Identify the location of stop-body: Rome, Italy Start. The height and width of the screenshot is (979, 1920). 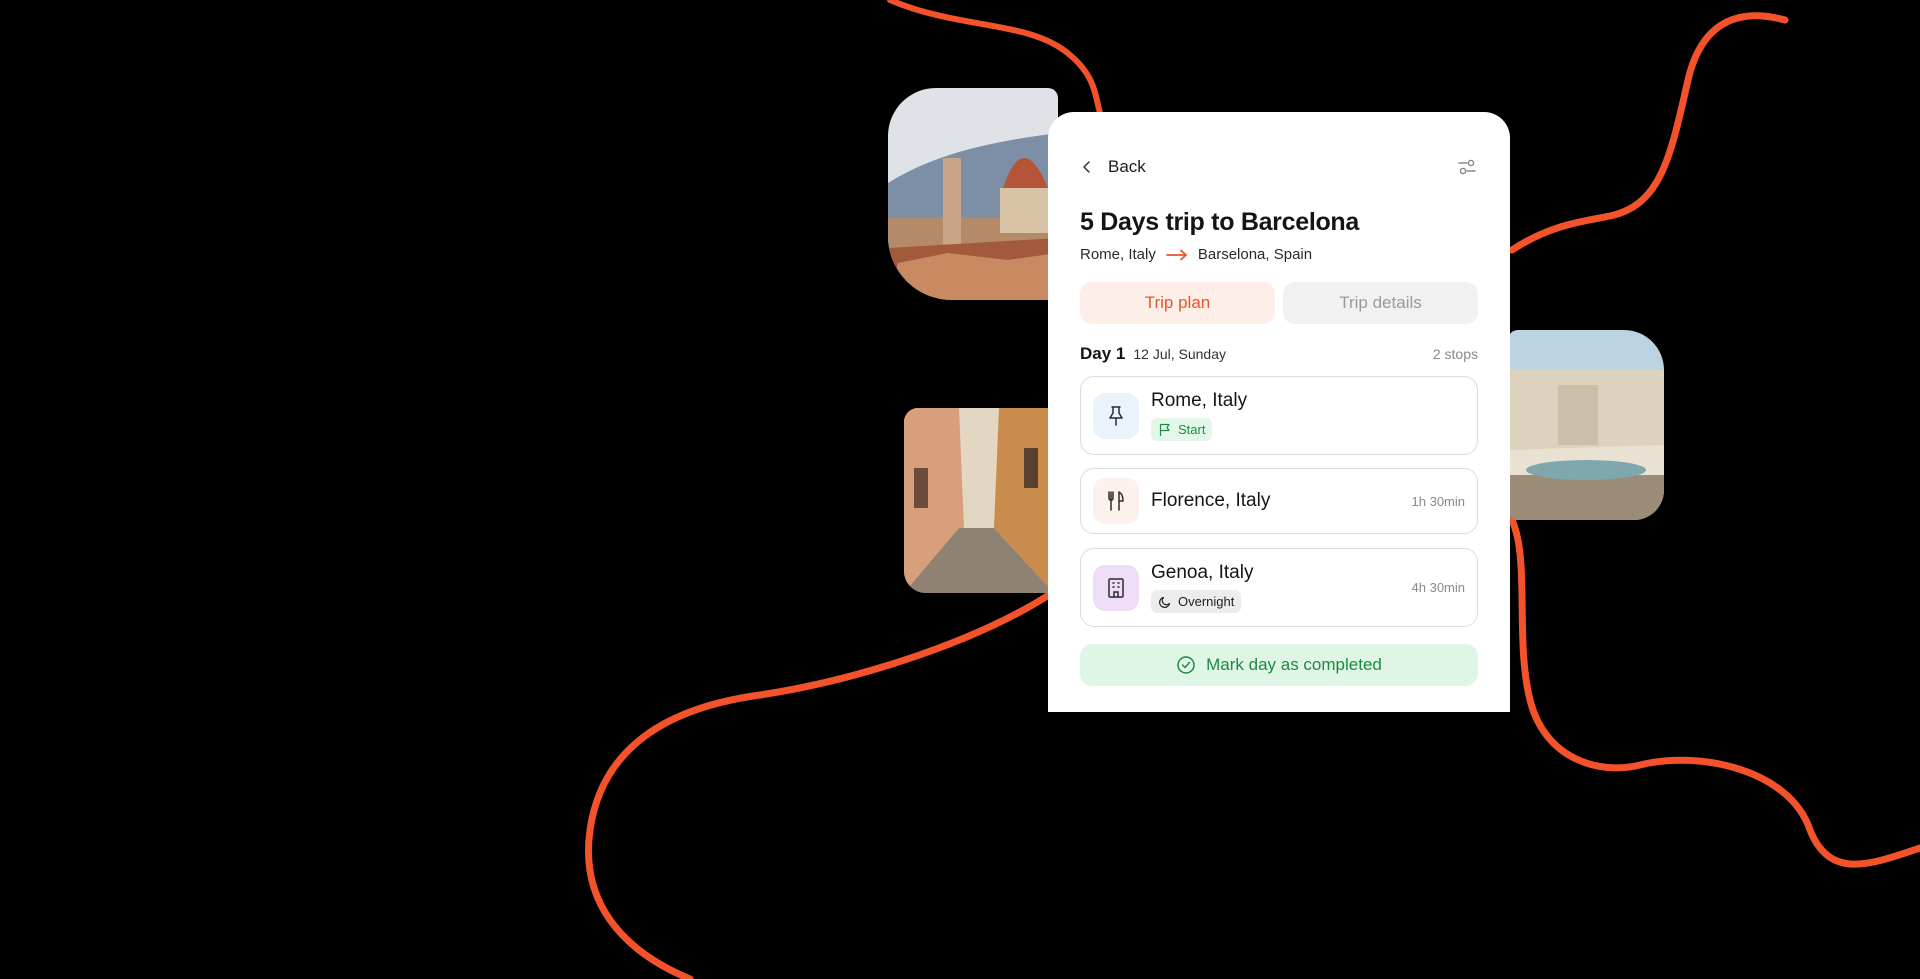
(1199, 415).